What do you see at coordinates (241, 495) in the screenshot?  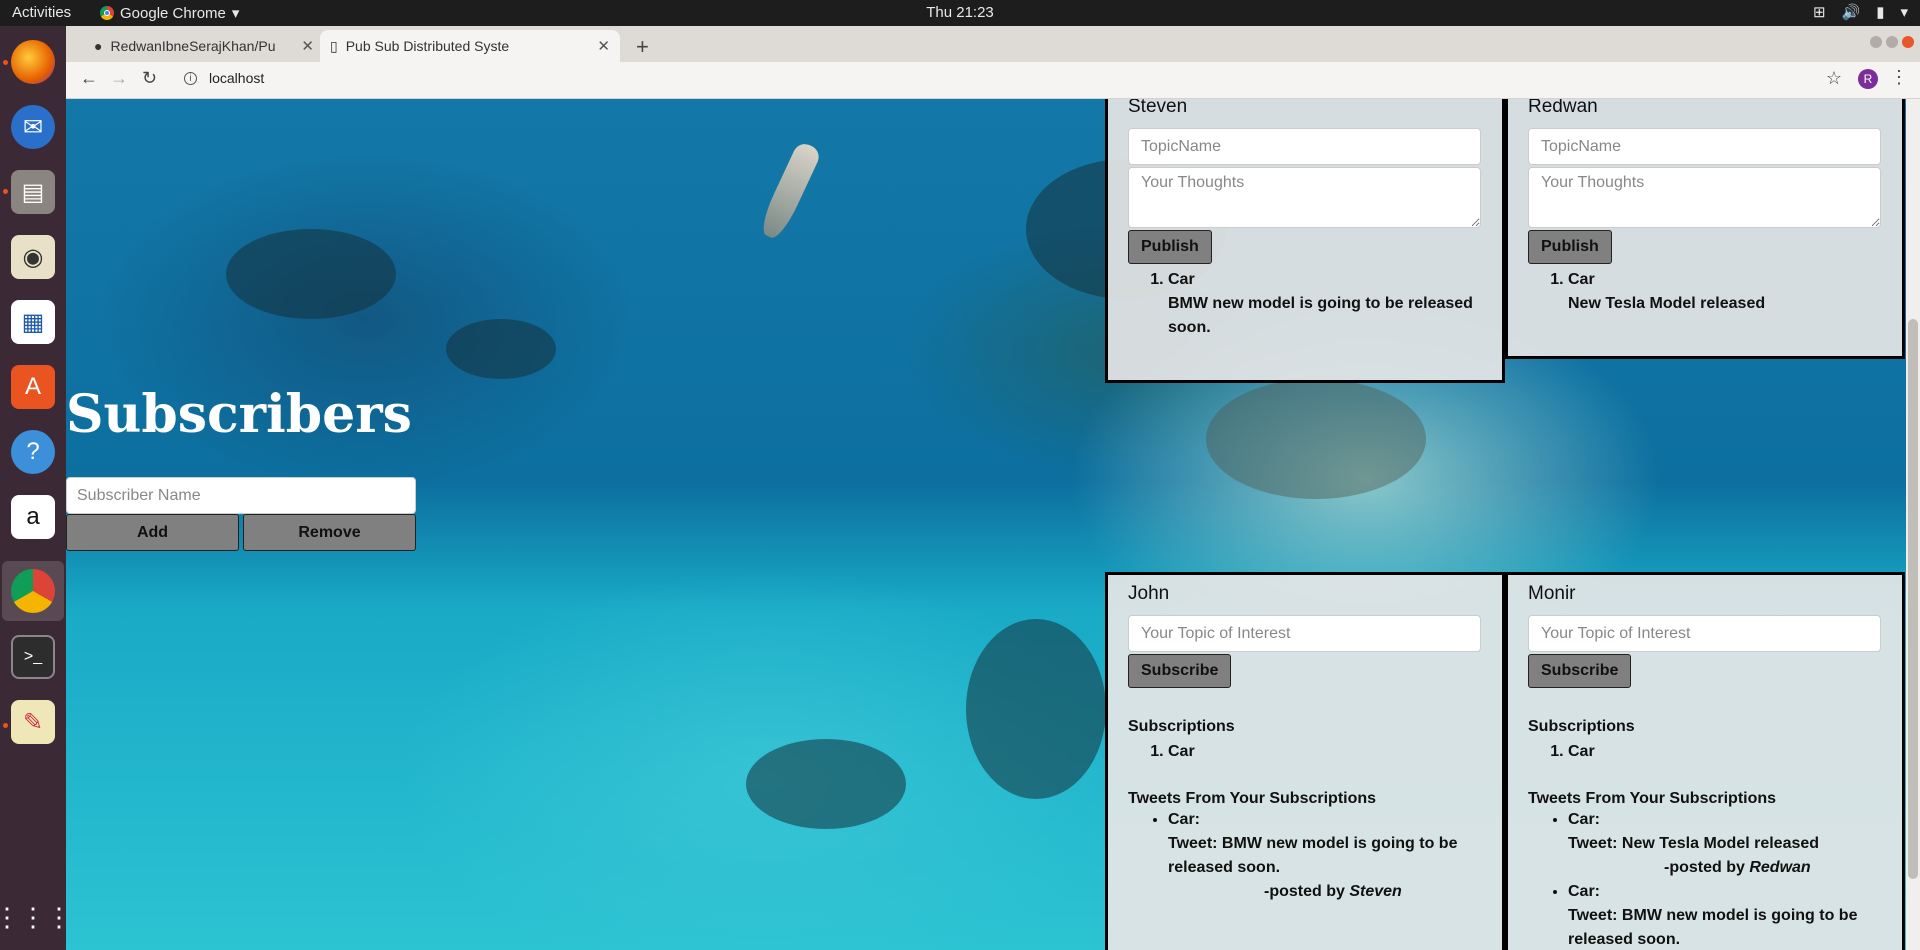 I see `subscriber-name-input` at bounding box center [241, 495].